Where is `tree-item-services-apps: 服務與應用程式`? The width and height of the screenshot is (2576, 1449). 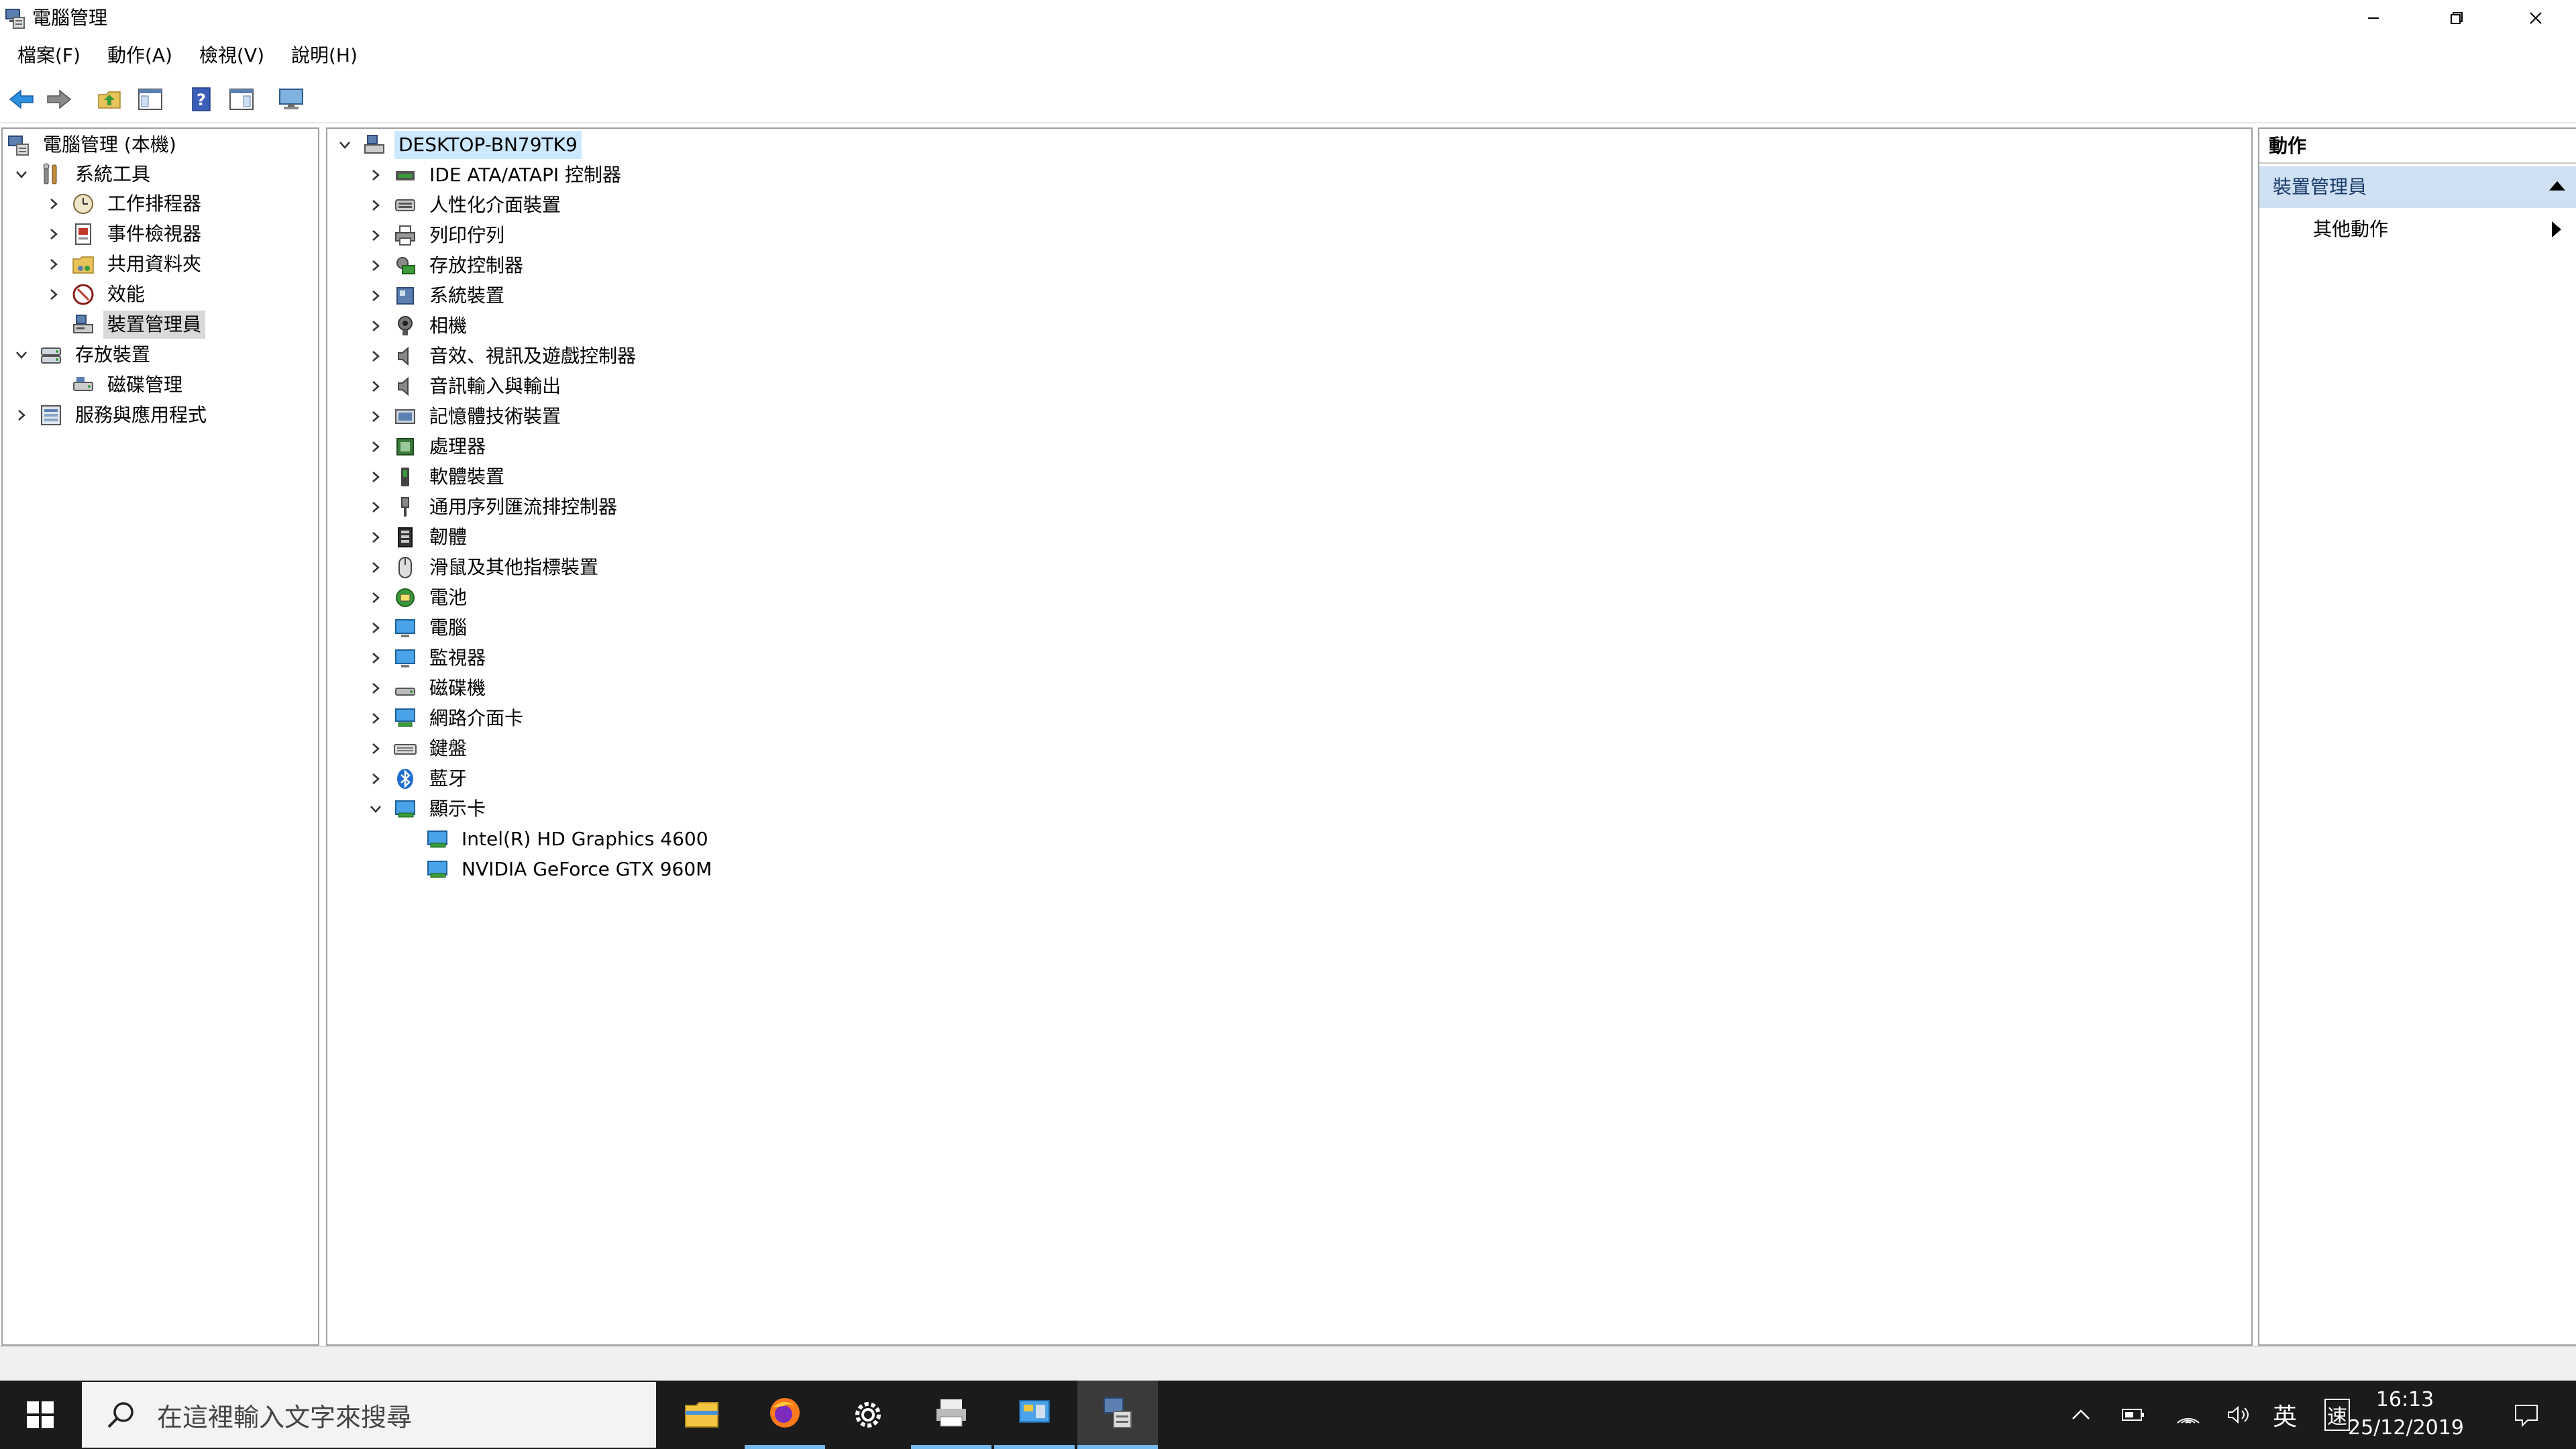
tree-item-services-apps: 服務與應用程式 is located at coordinates (111, 415).